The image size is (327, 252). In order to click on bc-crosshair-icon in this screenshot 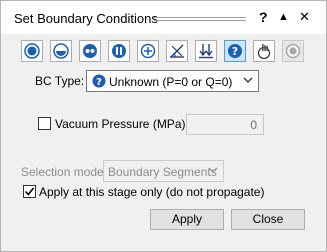, I will do `click(148, 51)`.